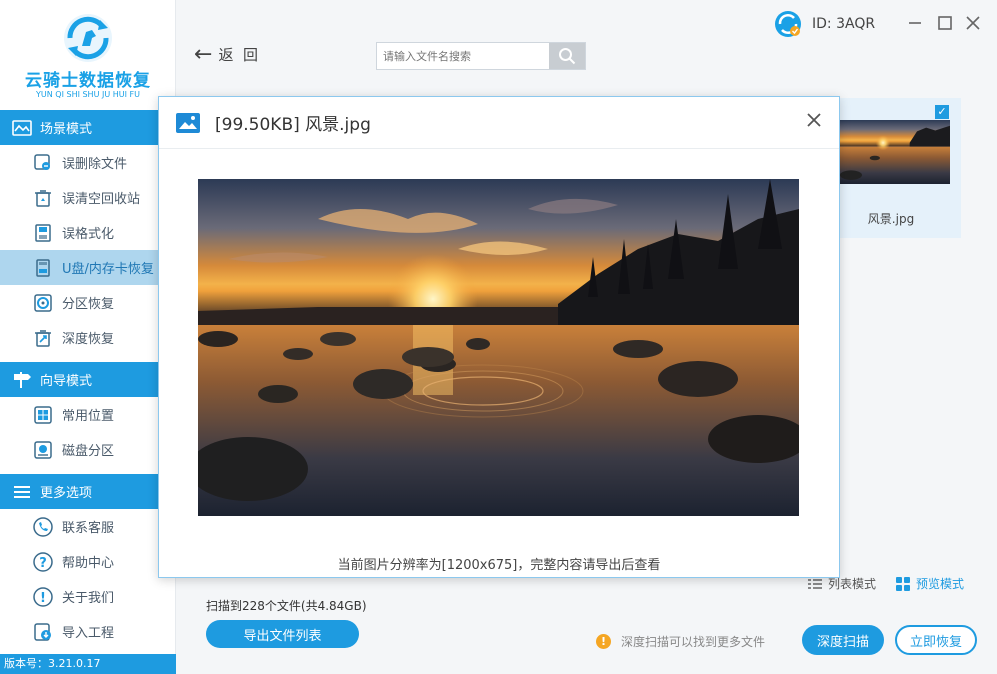 The height and width of the screenshot is (674, 997). Describe the element at coordinates (693, 642) in the screenshot. I see `tip-text: 深度扫描可以找到更多文件` at that location.